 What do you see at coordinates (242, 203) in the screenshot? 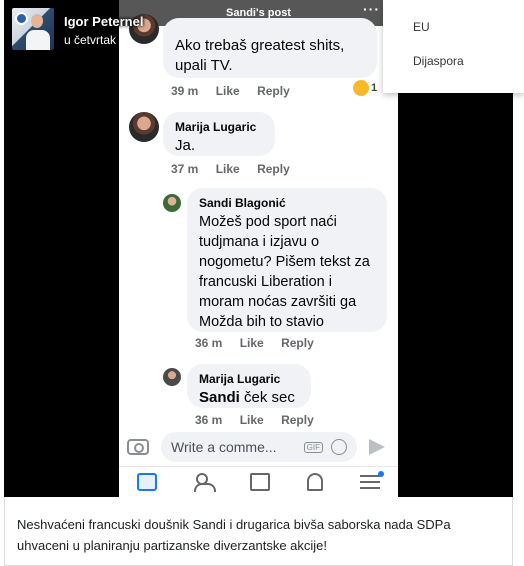
I see `comment-author: Sandi Blagonić` at bounding box center [242, 203].